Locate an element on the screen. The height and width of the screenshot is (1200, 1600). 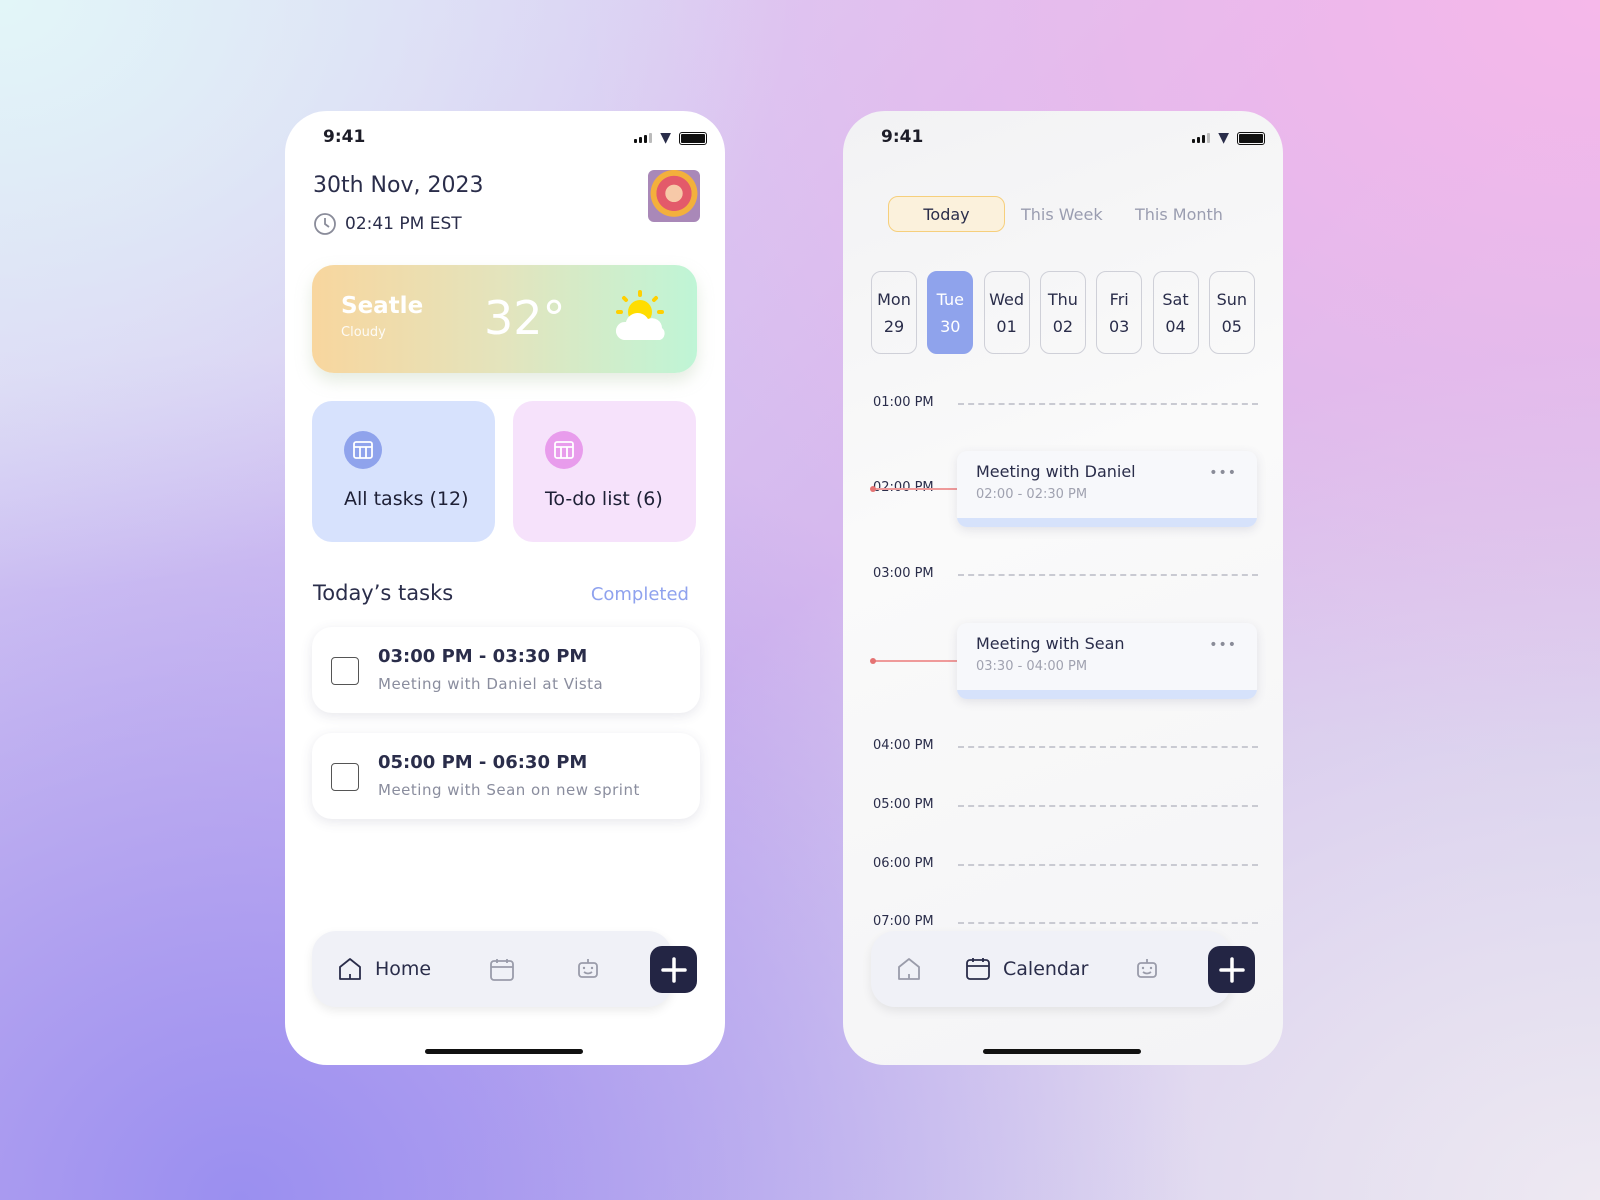
avatar is located at coordinates (674, 196).